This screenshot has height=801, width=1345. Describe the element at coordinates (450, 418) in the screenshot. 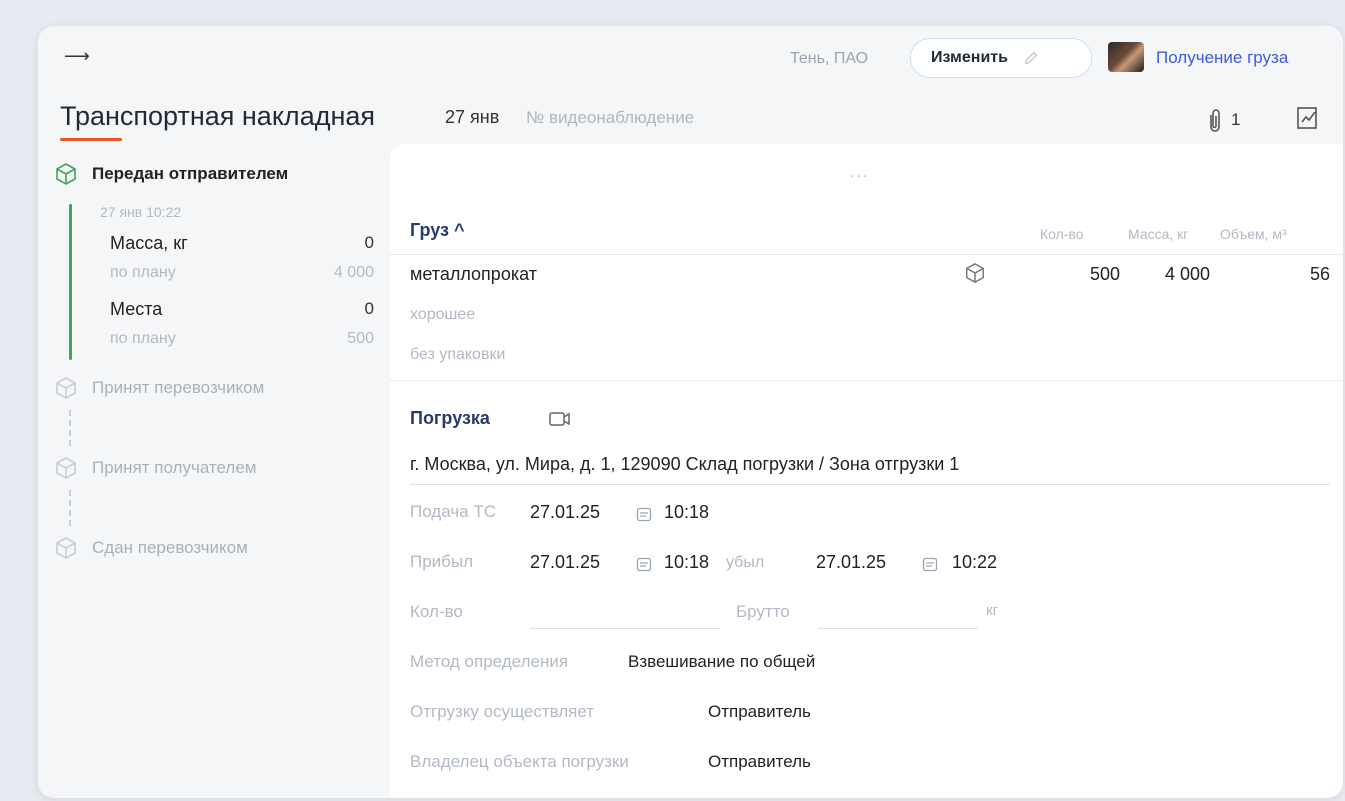

I see `loading-section-title: Погрузка` at that location.